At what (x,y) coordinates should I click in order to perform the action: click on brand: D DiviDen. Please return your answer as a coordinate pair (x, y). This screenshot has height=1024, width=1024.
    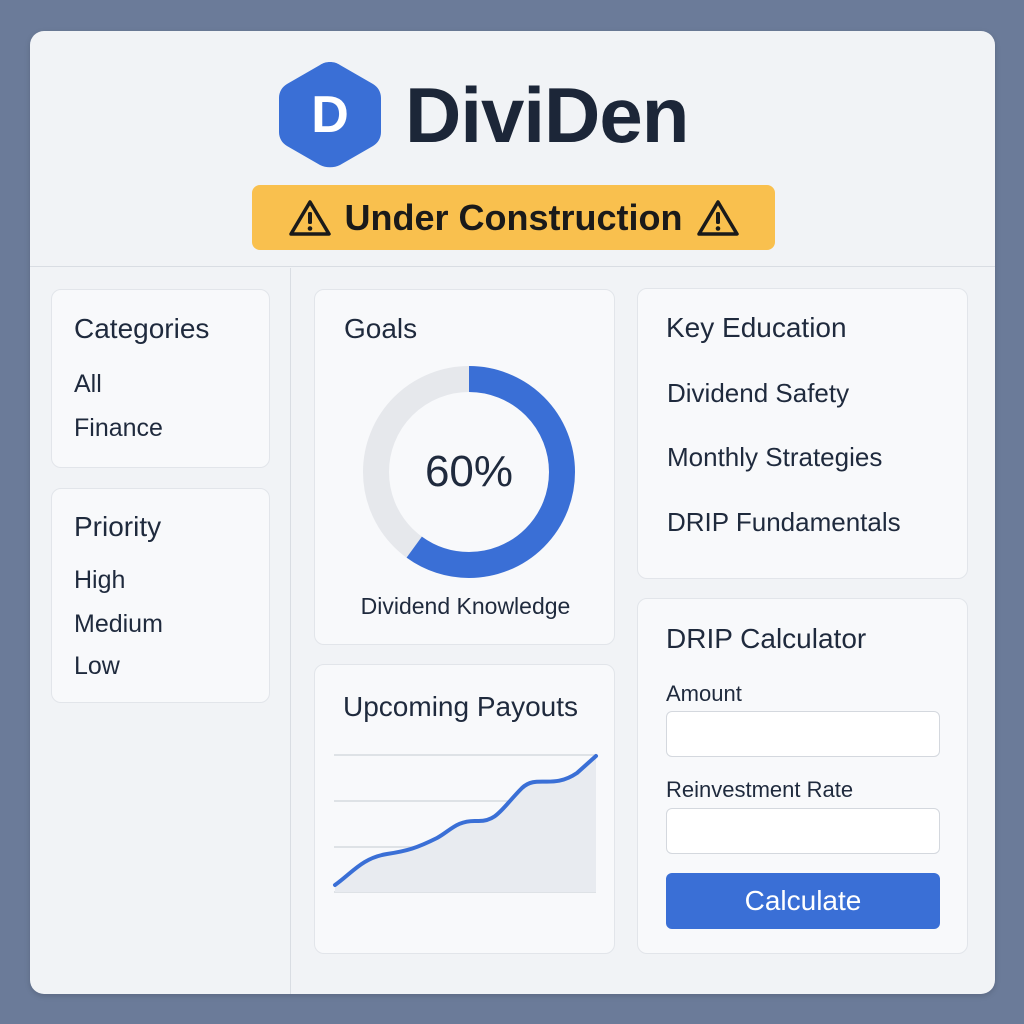
    Looking at the image, I should click on (483, 115).